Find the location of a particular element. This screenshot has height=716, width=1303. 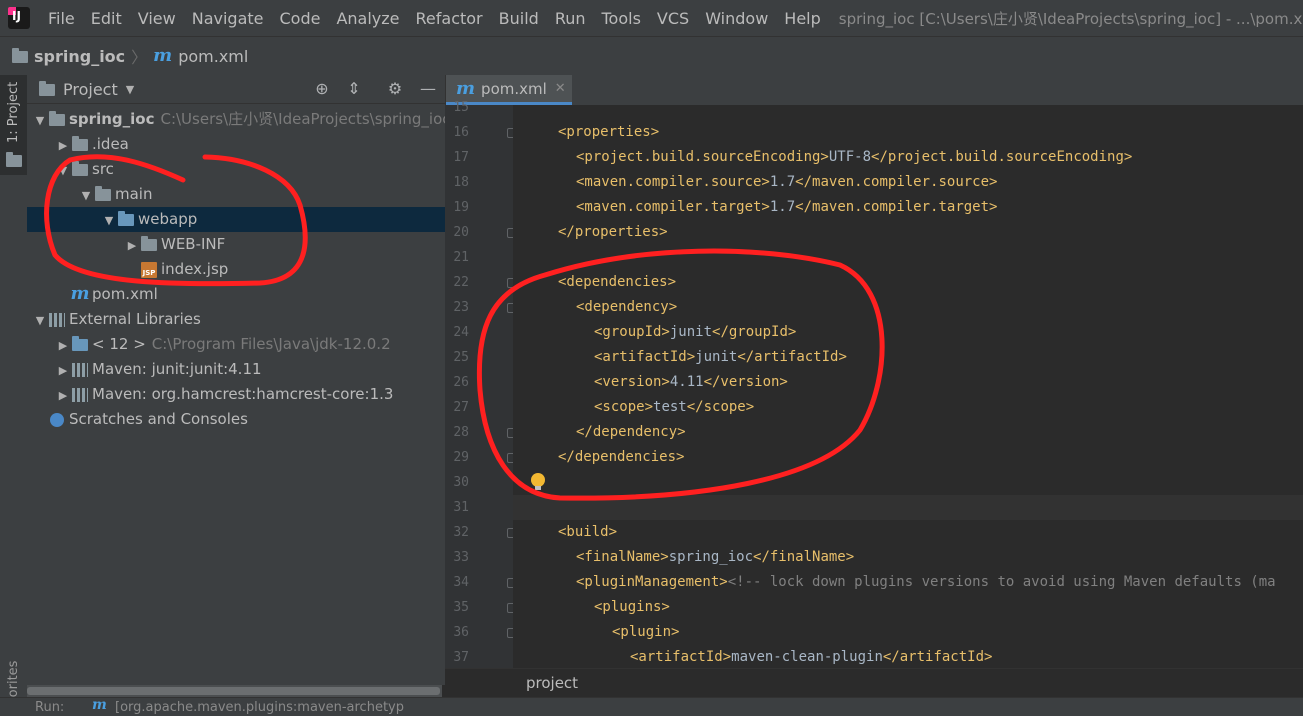

menu-vcs: VCS is located at coordinates (673, 18).